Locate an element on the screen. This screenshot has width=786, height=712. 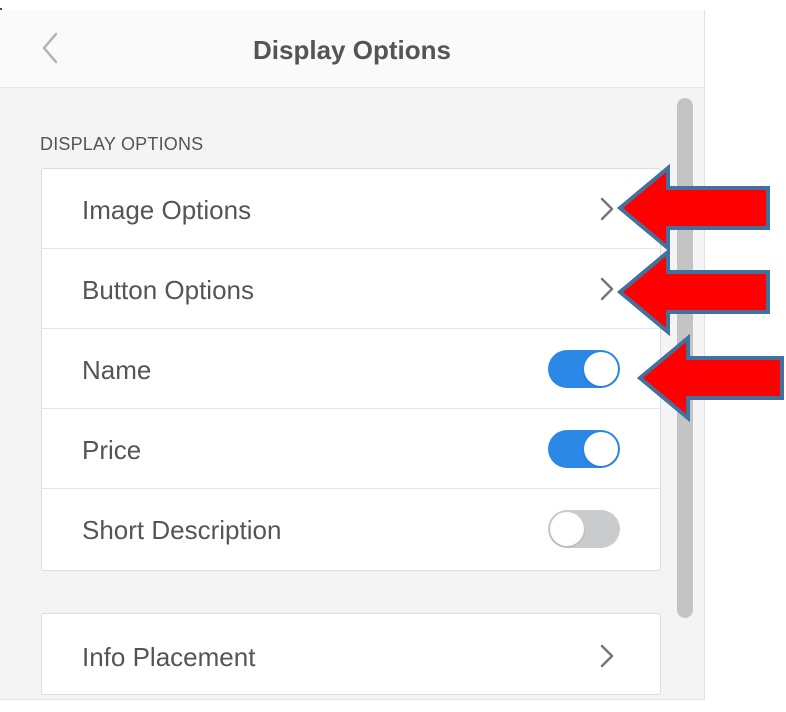
info-placement-row: Info Placement is located at coordinates (351, 654).